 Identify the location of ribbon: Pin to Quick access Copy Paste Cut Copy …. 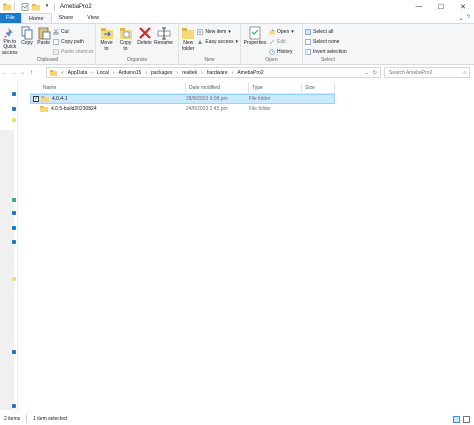
(237, 44).